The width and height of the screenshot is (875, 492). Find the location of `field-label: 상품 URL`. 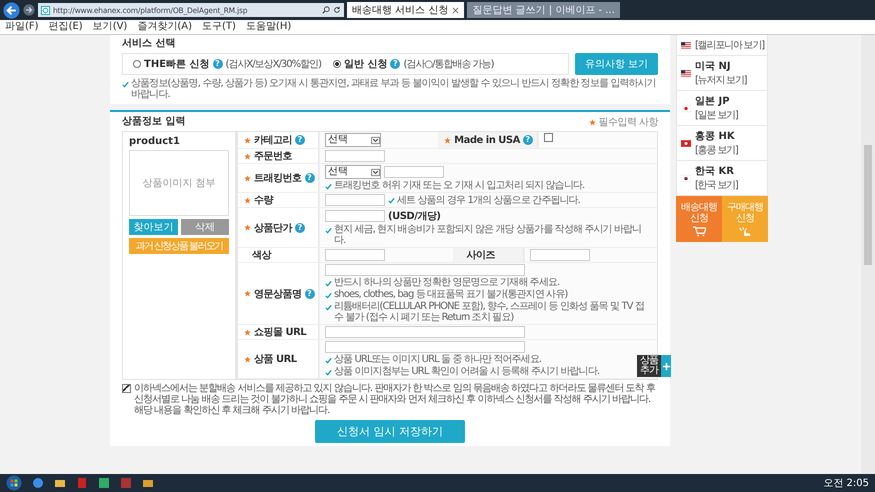

field-label: 상품 URL is located at coordinates (275, 359).